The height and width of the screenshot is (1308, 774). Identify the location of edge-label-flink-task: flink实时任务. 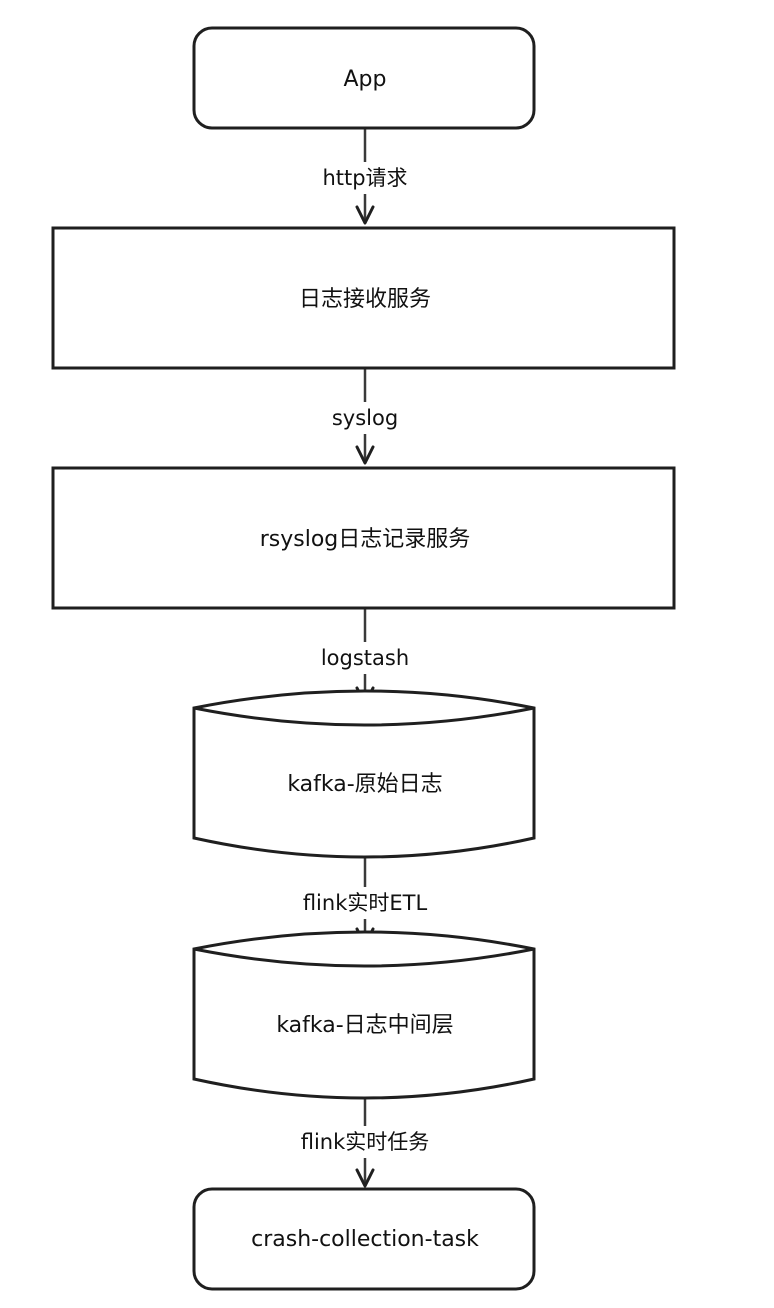
(365, 1142).